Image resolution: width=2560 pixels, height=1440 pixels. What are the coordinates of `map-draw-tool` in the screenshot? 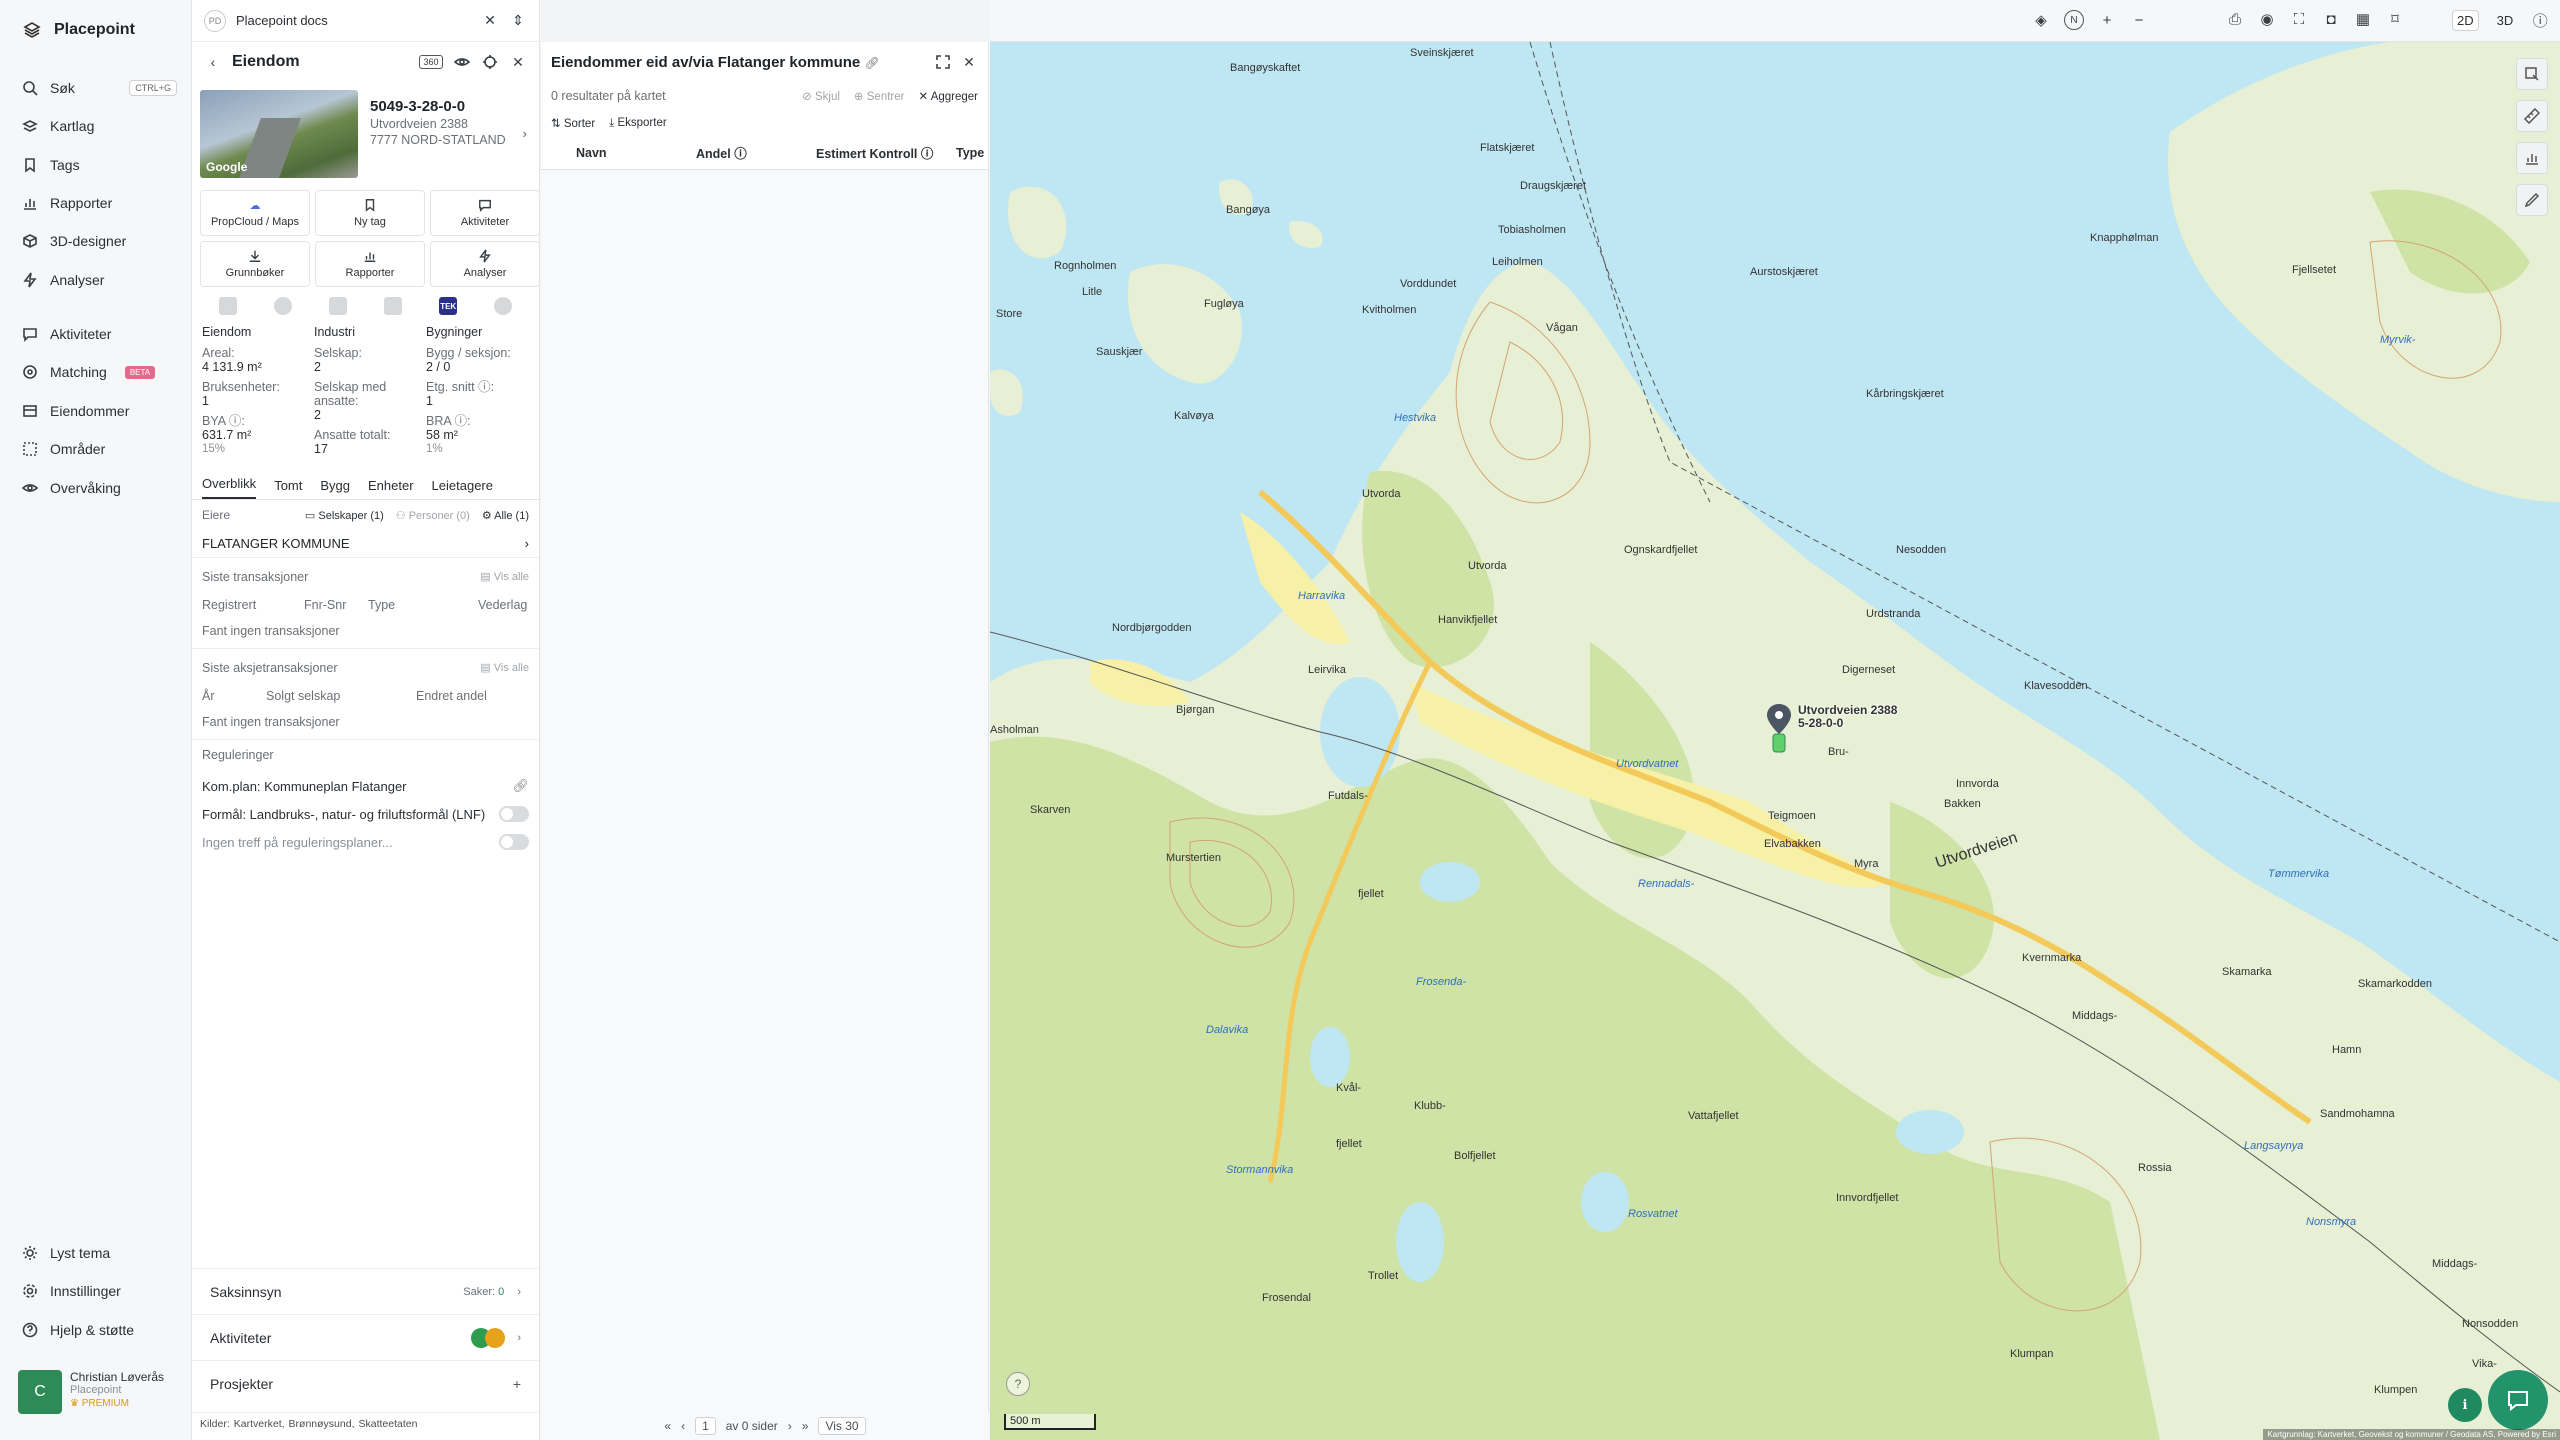 It's located at (2532, 200).